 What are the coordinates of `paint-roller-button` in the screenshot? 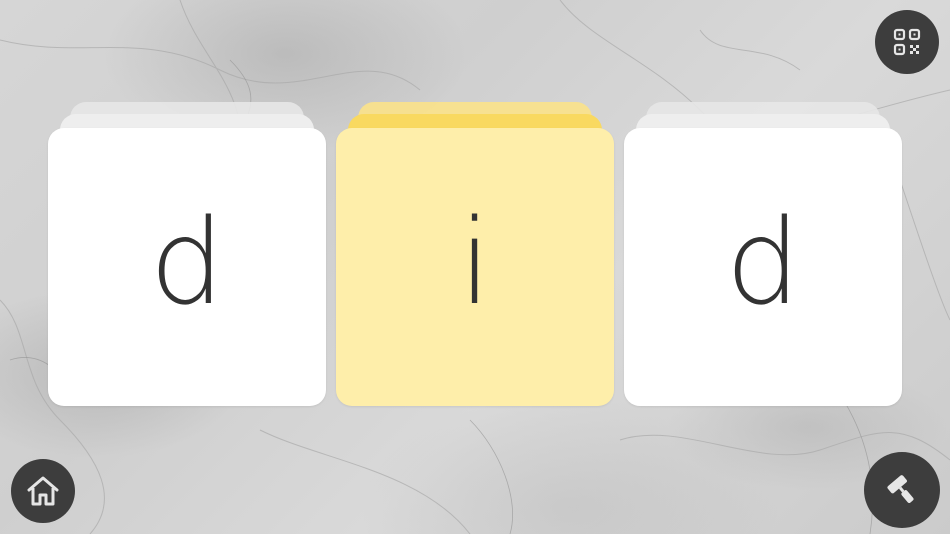 It's located at (902, 490).